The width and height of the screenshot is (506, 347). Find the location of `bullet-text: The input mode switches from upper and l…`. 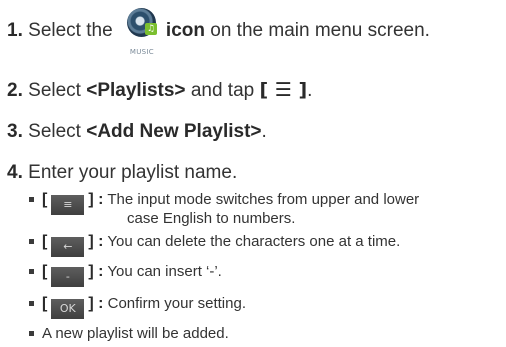

bullet-text: The input mode switches from upper and l… is located at coordinates (263, 199).